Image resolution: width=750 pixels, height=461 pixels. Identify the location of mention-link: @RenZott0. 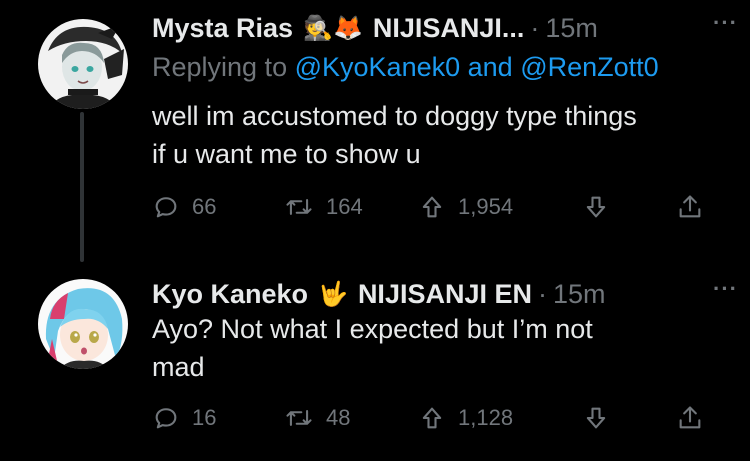
(589, 67).